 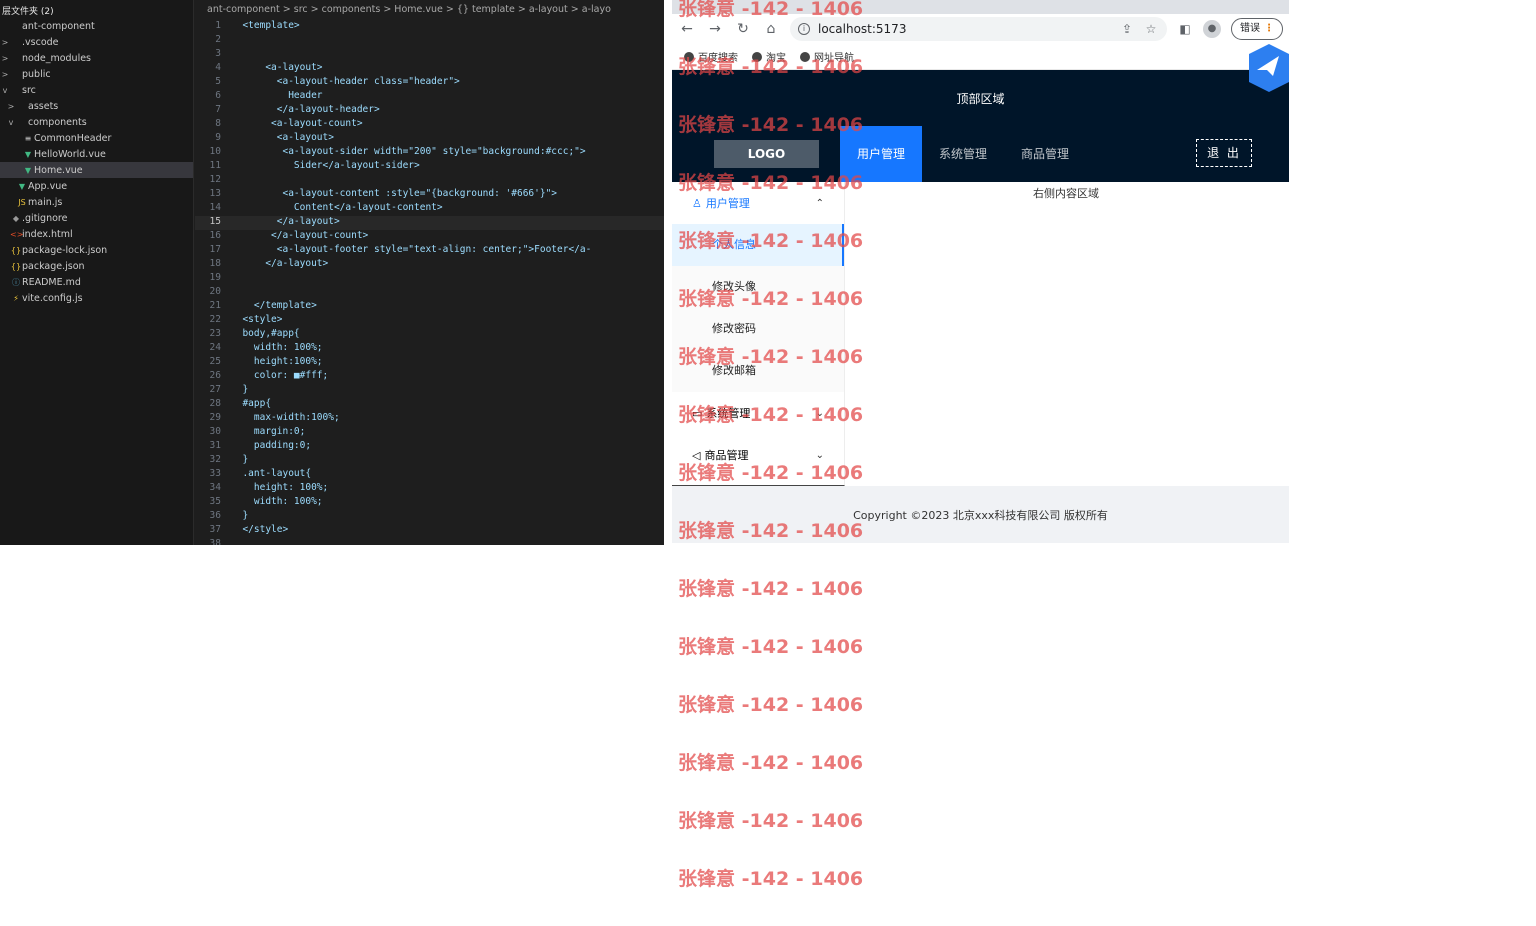 I want to click on line-number: 16, so click(x=215, y=235).